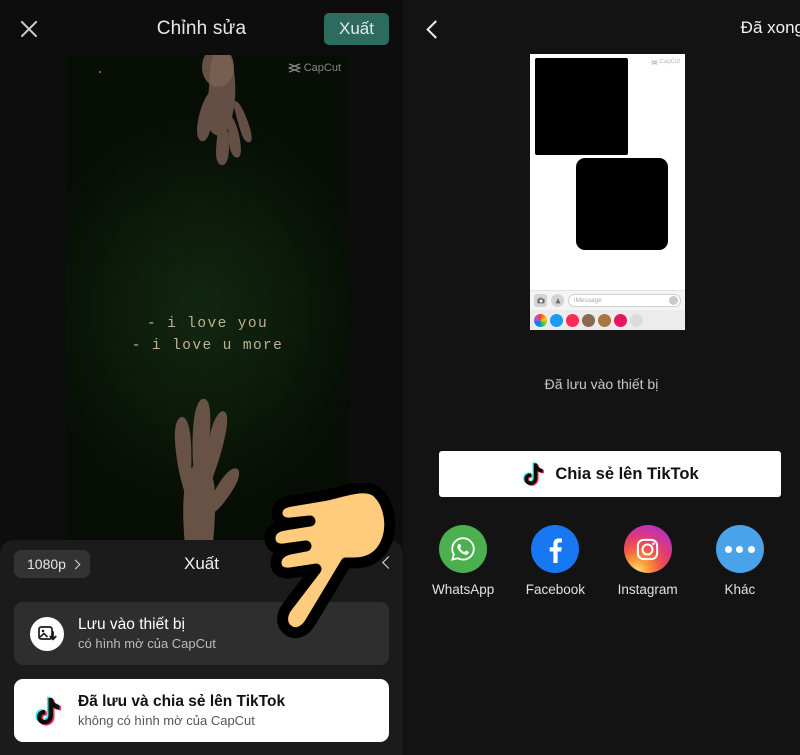 The height and width of the screenshot is (755, 800). What do you see at coordinates (463, 589) in the screenshot?
I see `share-target-label: WhatsApp` at bounding box center [463, 589].